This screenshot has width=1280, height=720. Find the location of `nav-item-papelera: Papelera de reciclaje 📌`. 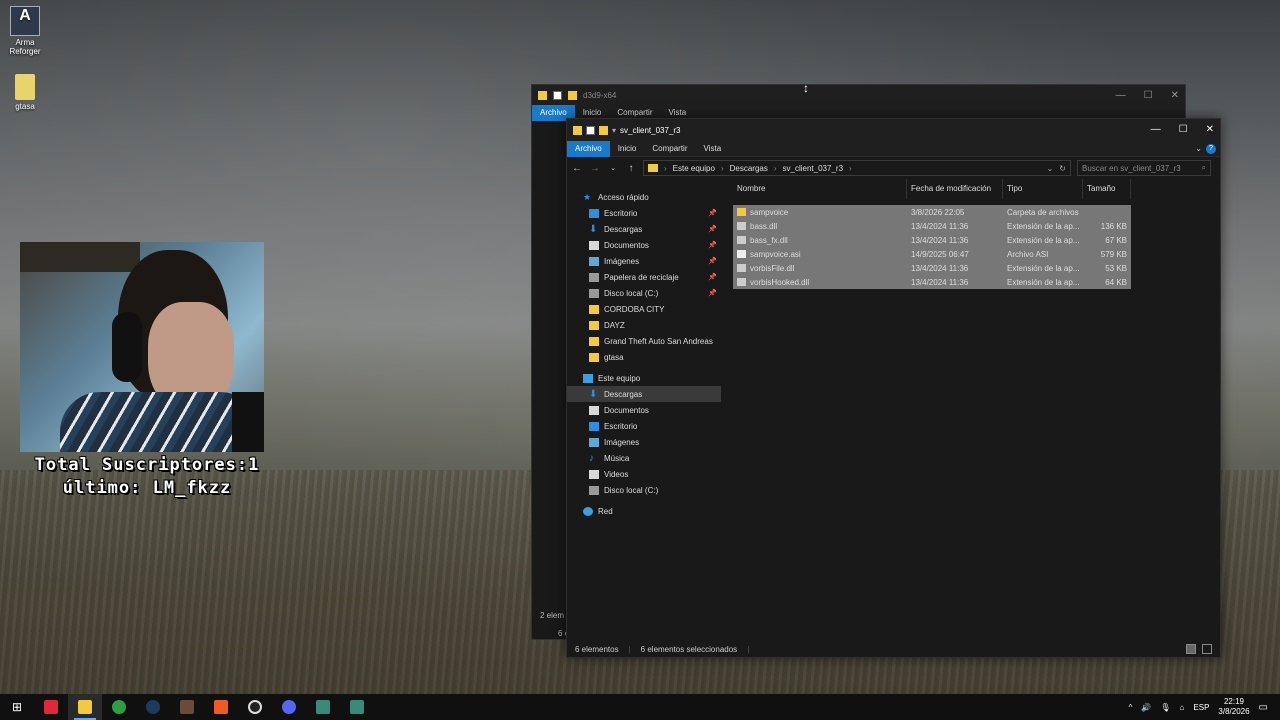

nav-item-papelera: Papelera de reciclaje 📌 is located at coordinates (644, 277).